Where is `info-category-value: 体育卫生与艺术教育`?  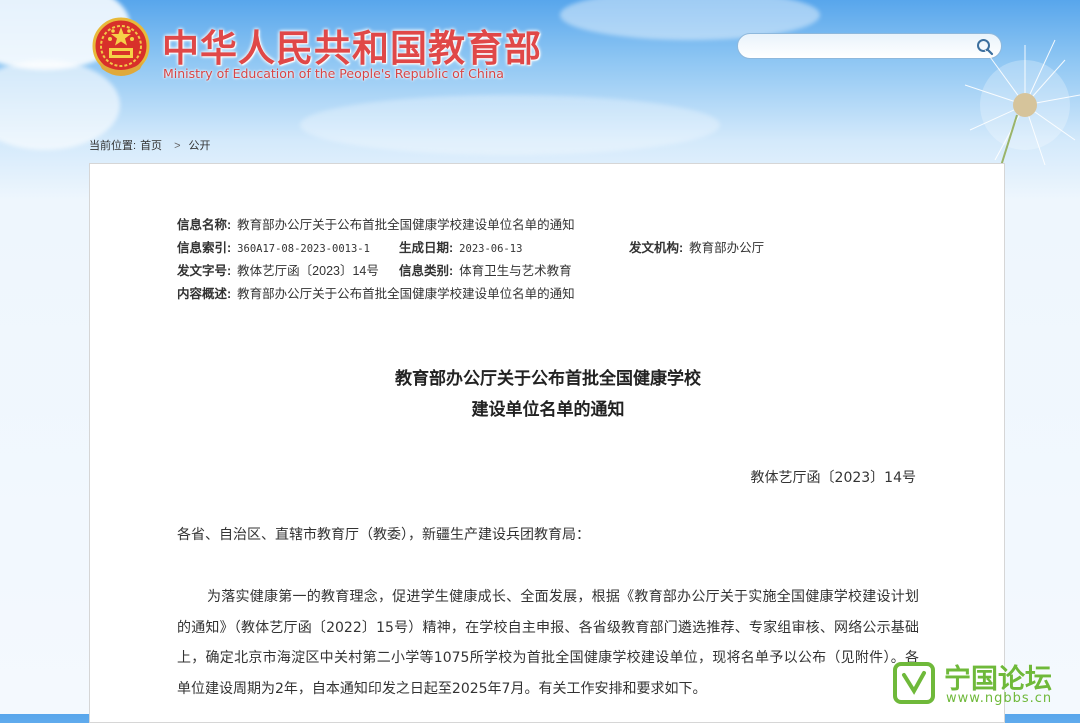
info-category-value: 体育卫生与艺术教育 is located at coordinates (515, 271).